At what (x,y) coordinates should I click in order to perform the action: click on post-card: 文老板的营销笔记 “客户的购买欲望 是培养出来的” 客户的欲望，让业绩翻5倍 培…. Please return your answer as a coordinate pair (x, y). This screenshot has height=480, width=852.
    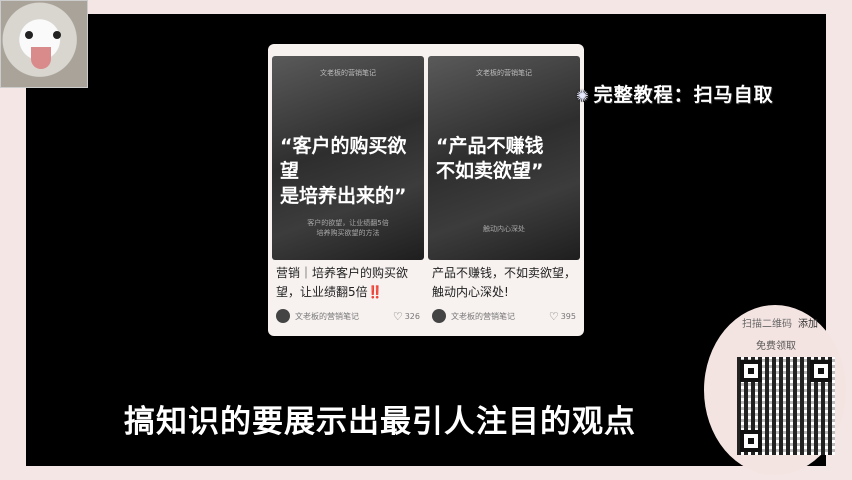
    Looking at the image, I should click on (348, 193).